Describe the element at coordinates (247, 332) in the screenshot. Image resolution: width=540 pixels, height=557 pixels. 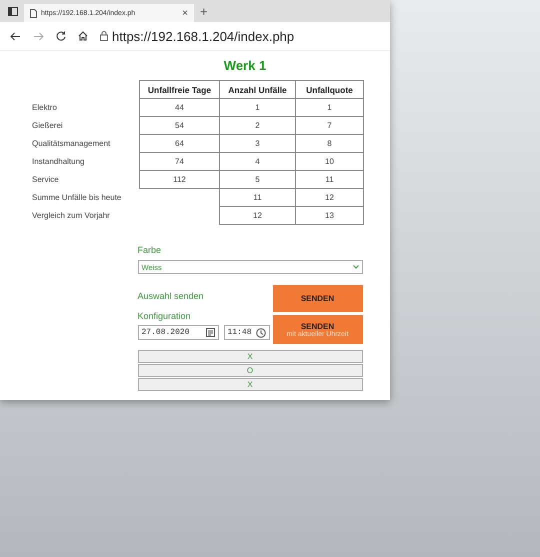
I see `time-field: 11:48` at that location.